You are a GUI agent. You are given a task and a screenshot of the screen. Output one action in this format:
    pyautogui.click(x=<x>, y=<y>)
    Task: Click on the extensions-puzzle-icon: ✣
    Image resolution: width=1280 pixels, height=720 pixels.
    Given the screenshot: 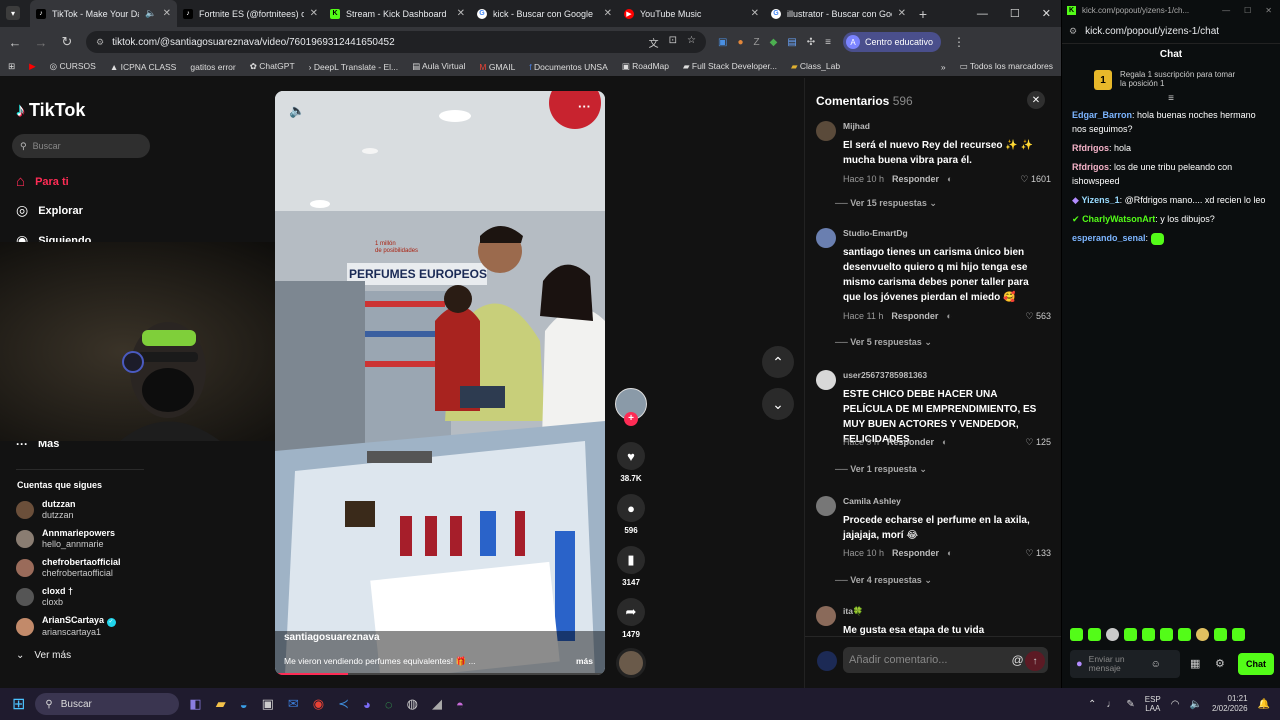 What is the action you would take?
    pyautogui.click(x=811, y=42)
    